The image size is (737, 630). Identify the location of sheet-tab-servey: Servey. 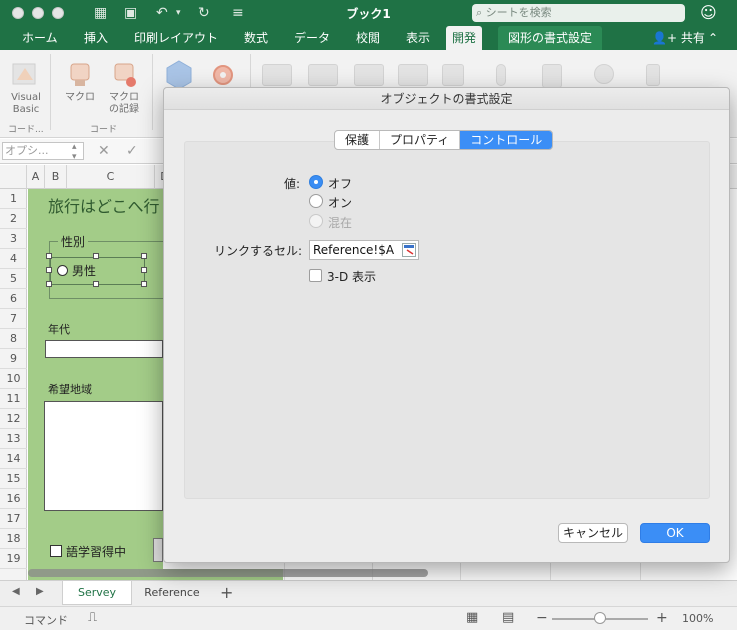
(97, 593).